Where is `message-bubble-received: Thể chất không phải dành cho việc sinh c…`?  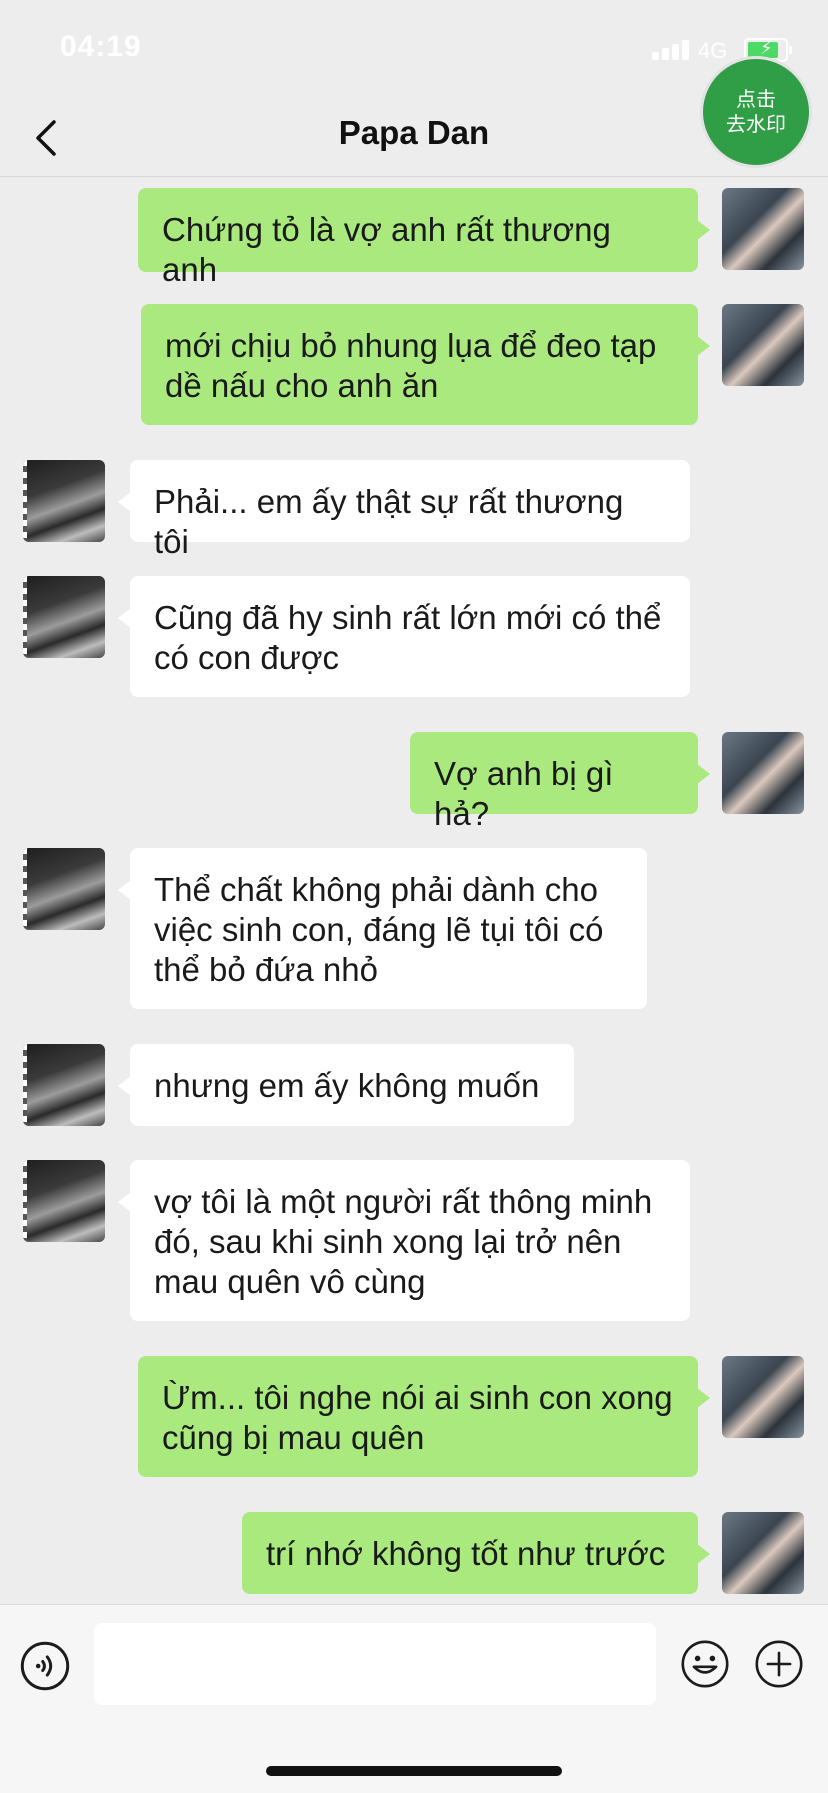
message-bubble-received: Thể chất không phải dành cho việc sinh c… is located at coordinates (382, 928).